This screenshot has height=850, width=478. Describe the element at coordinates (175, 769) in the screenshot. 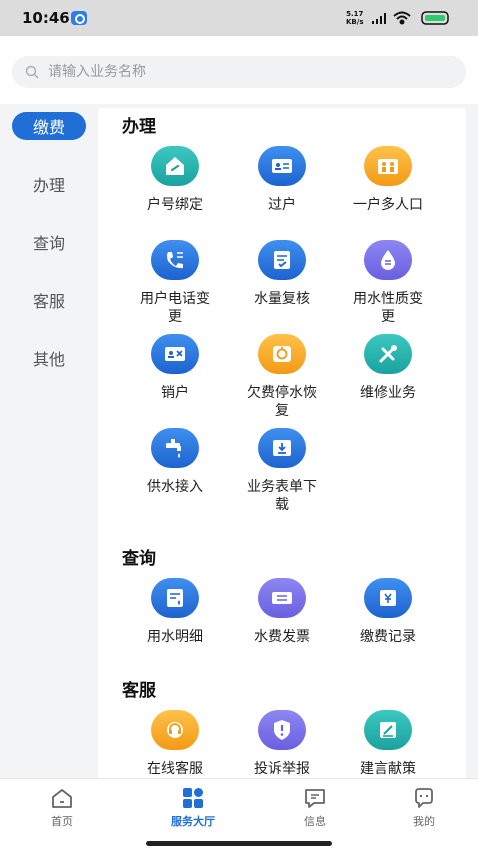

I see `service-label: 在线客服` at that location.